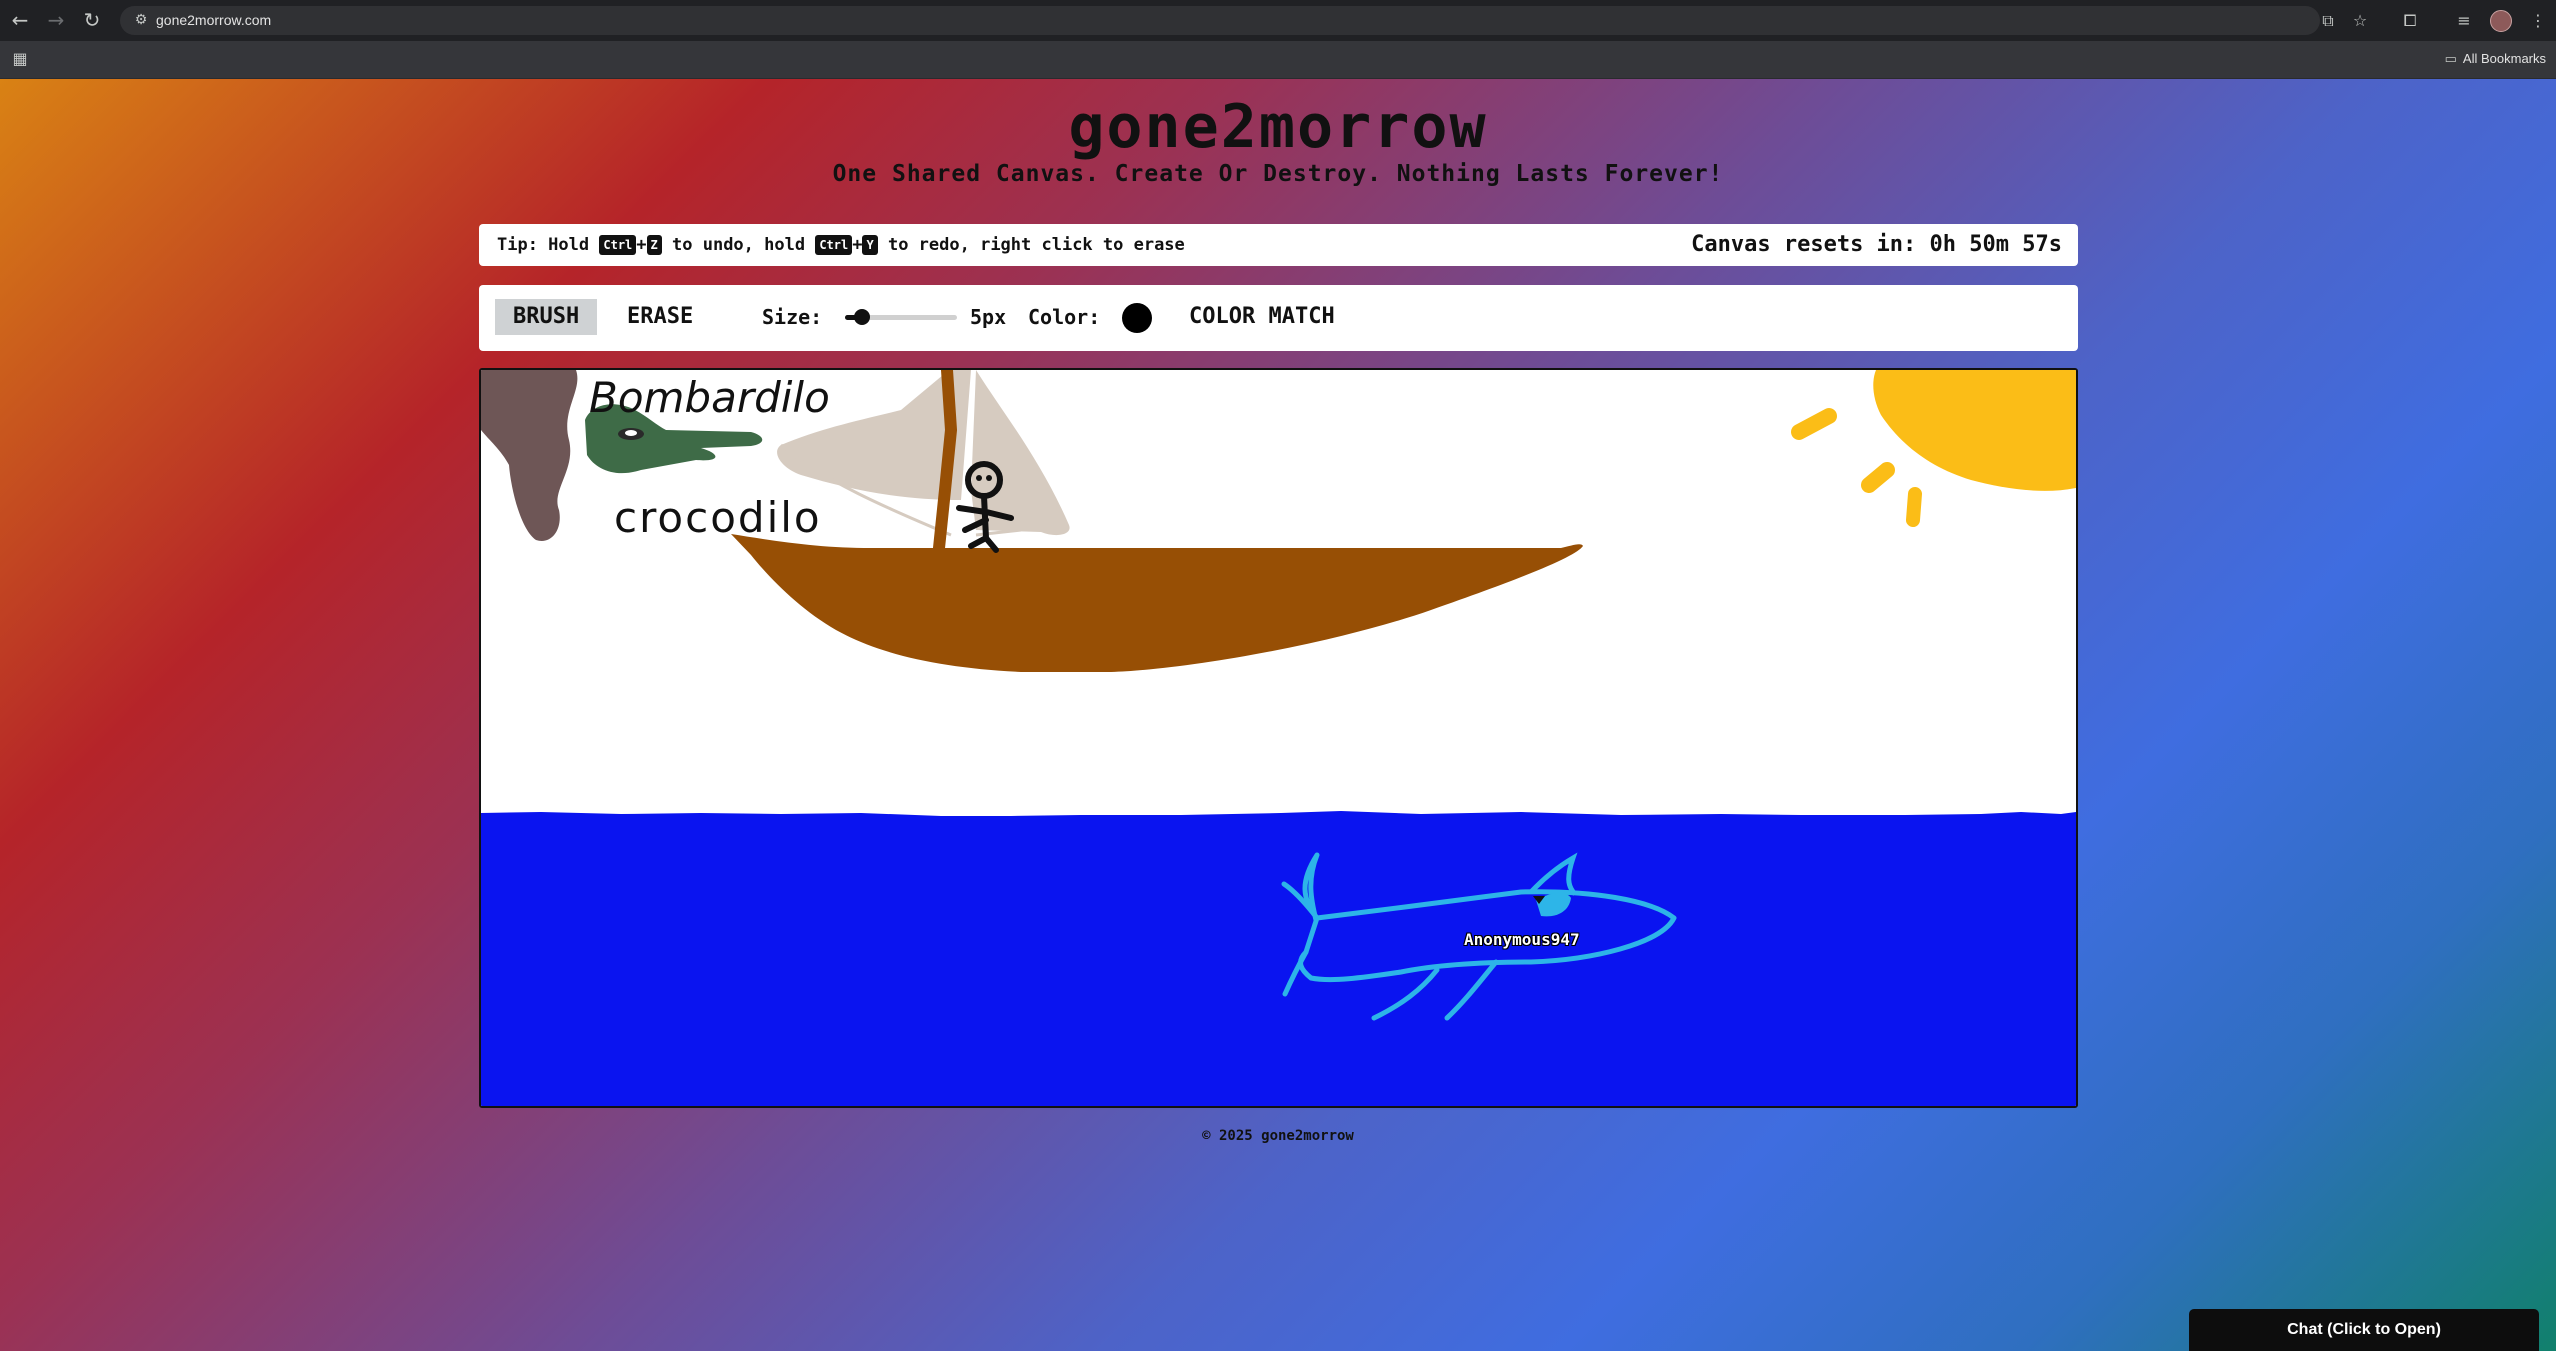 This screenshot has width=2556, height=1351. Describe the element at coordinates (546, 317) in the screenshot. I see `brush-button: BRUSH` at that location.